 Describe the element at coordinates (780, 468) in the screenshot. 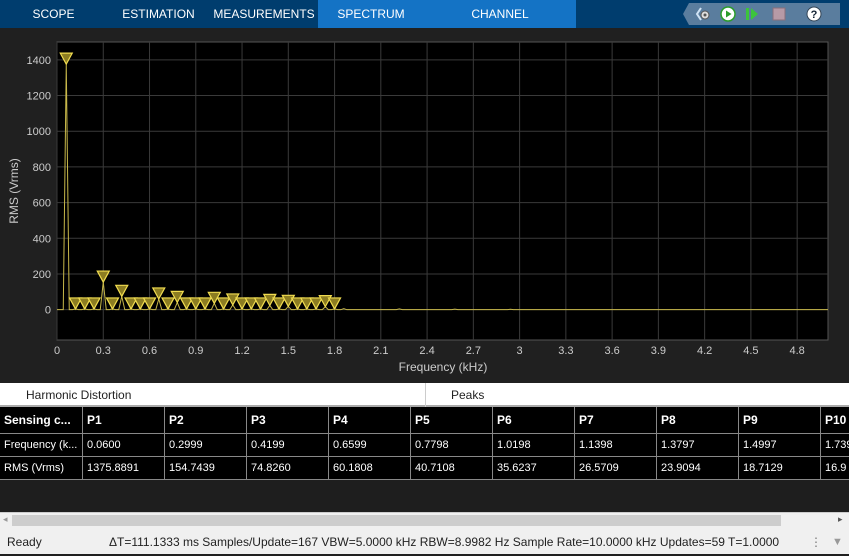

I see `table-cell: 18.7129` at that location.